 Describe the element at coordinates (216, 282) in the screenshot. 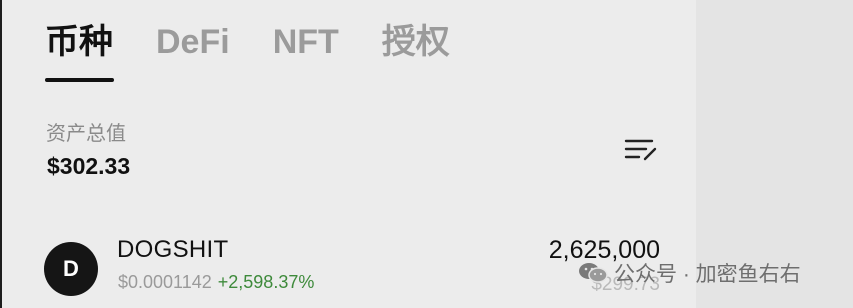

I see `token-price-line: $0.0001142 +2,598.37%` at that location.